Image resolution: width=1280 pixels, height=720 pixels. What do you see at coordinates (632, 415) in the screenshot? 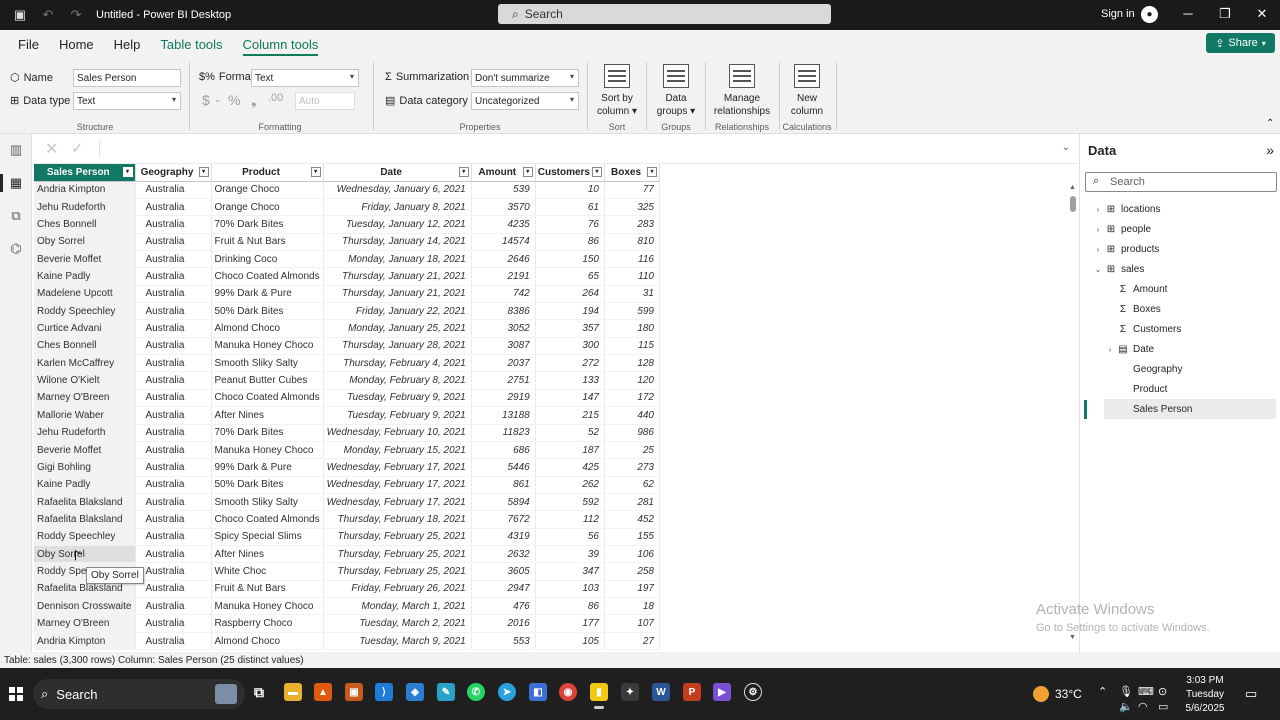
I see `table-cell: 440` at bounding box center [632, 415].